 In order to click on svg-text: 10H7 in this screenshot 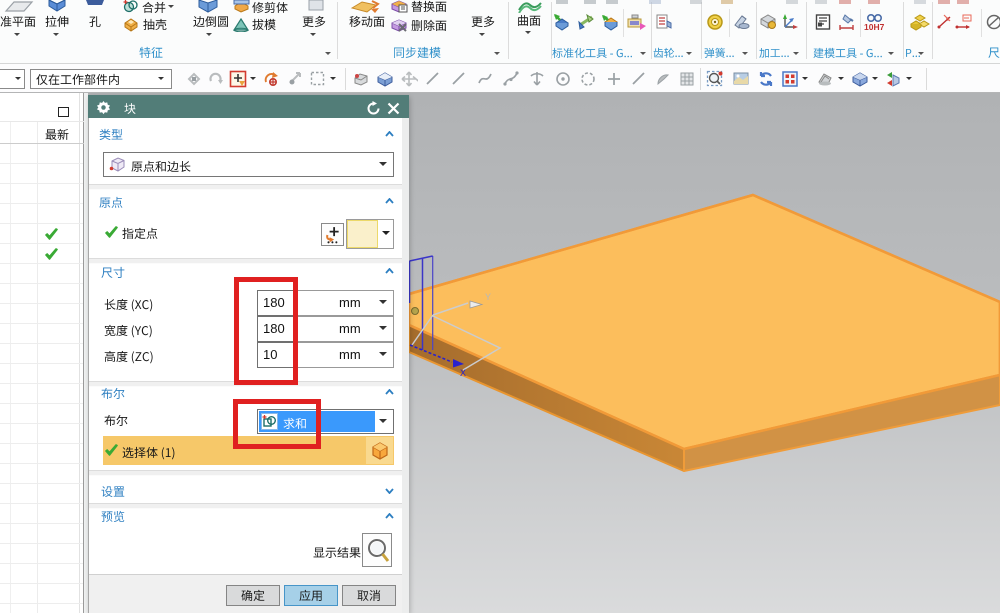, I will do `click(874, 27)`.